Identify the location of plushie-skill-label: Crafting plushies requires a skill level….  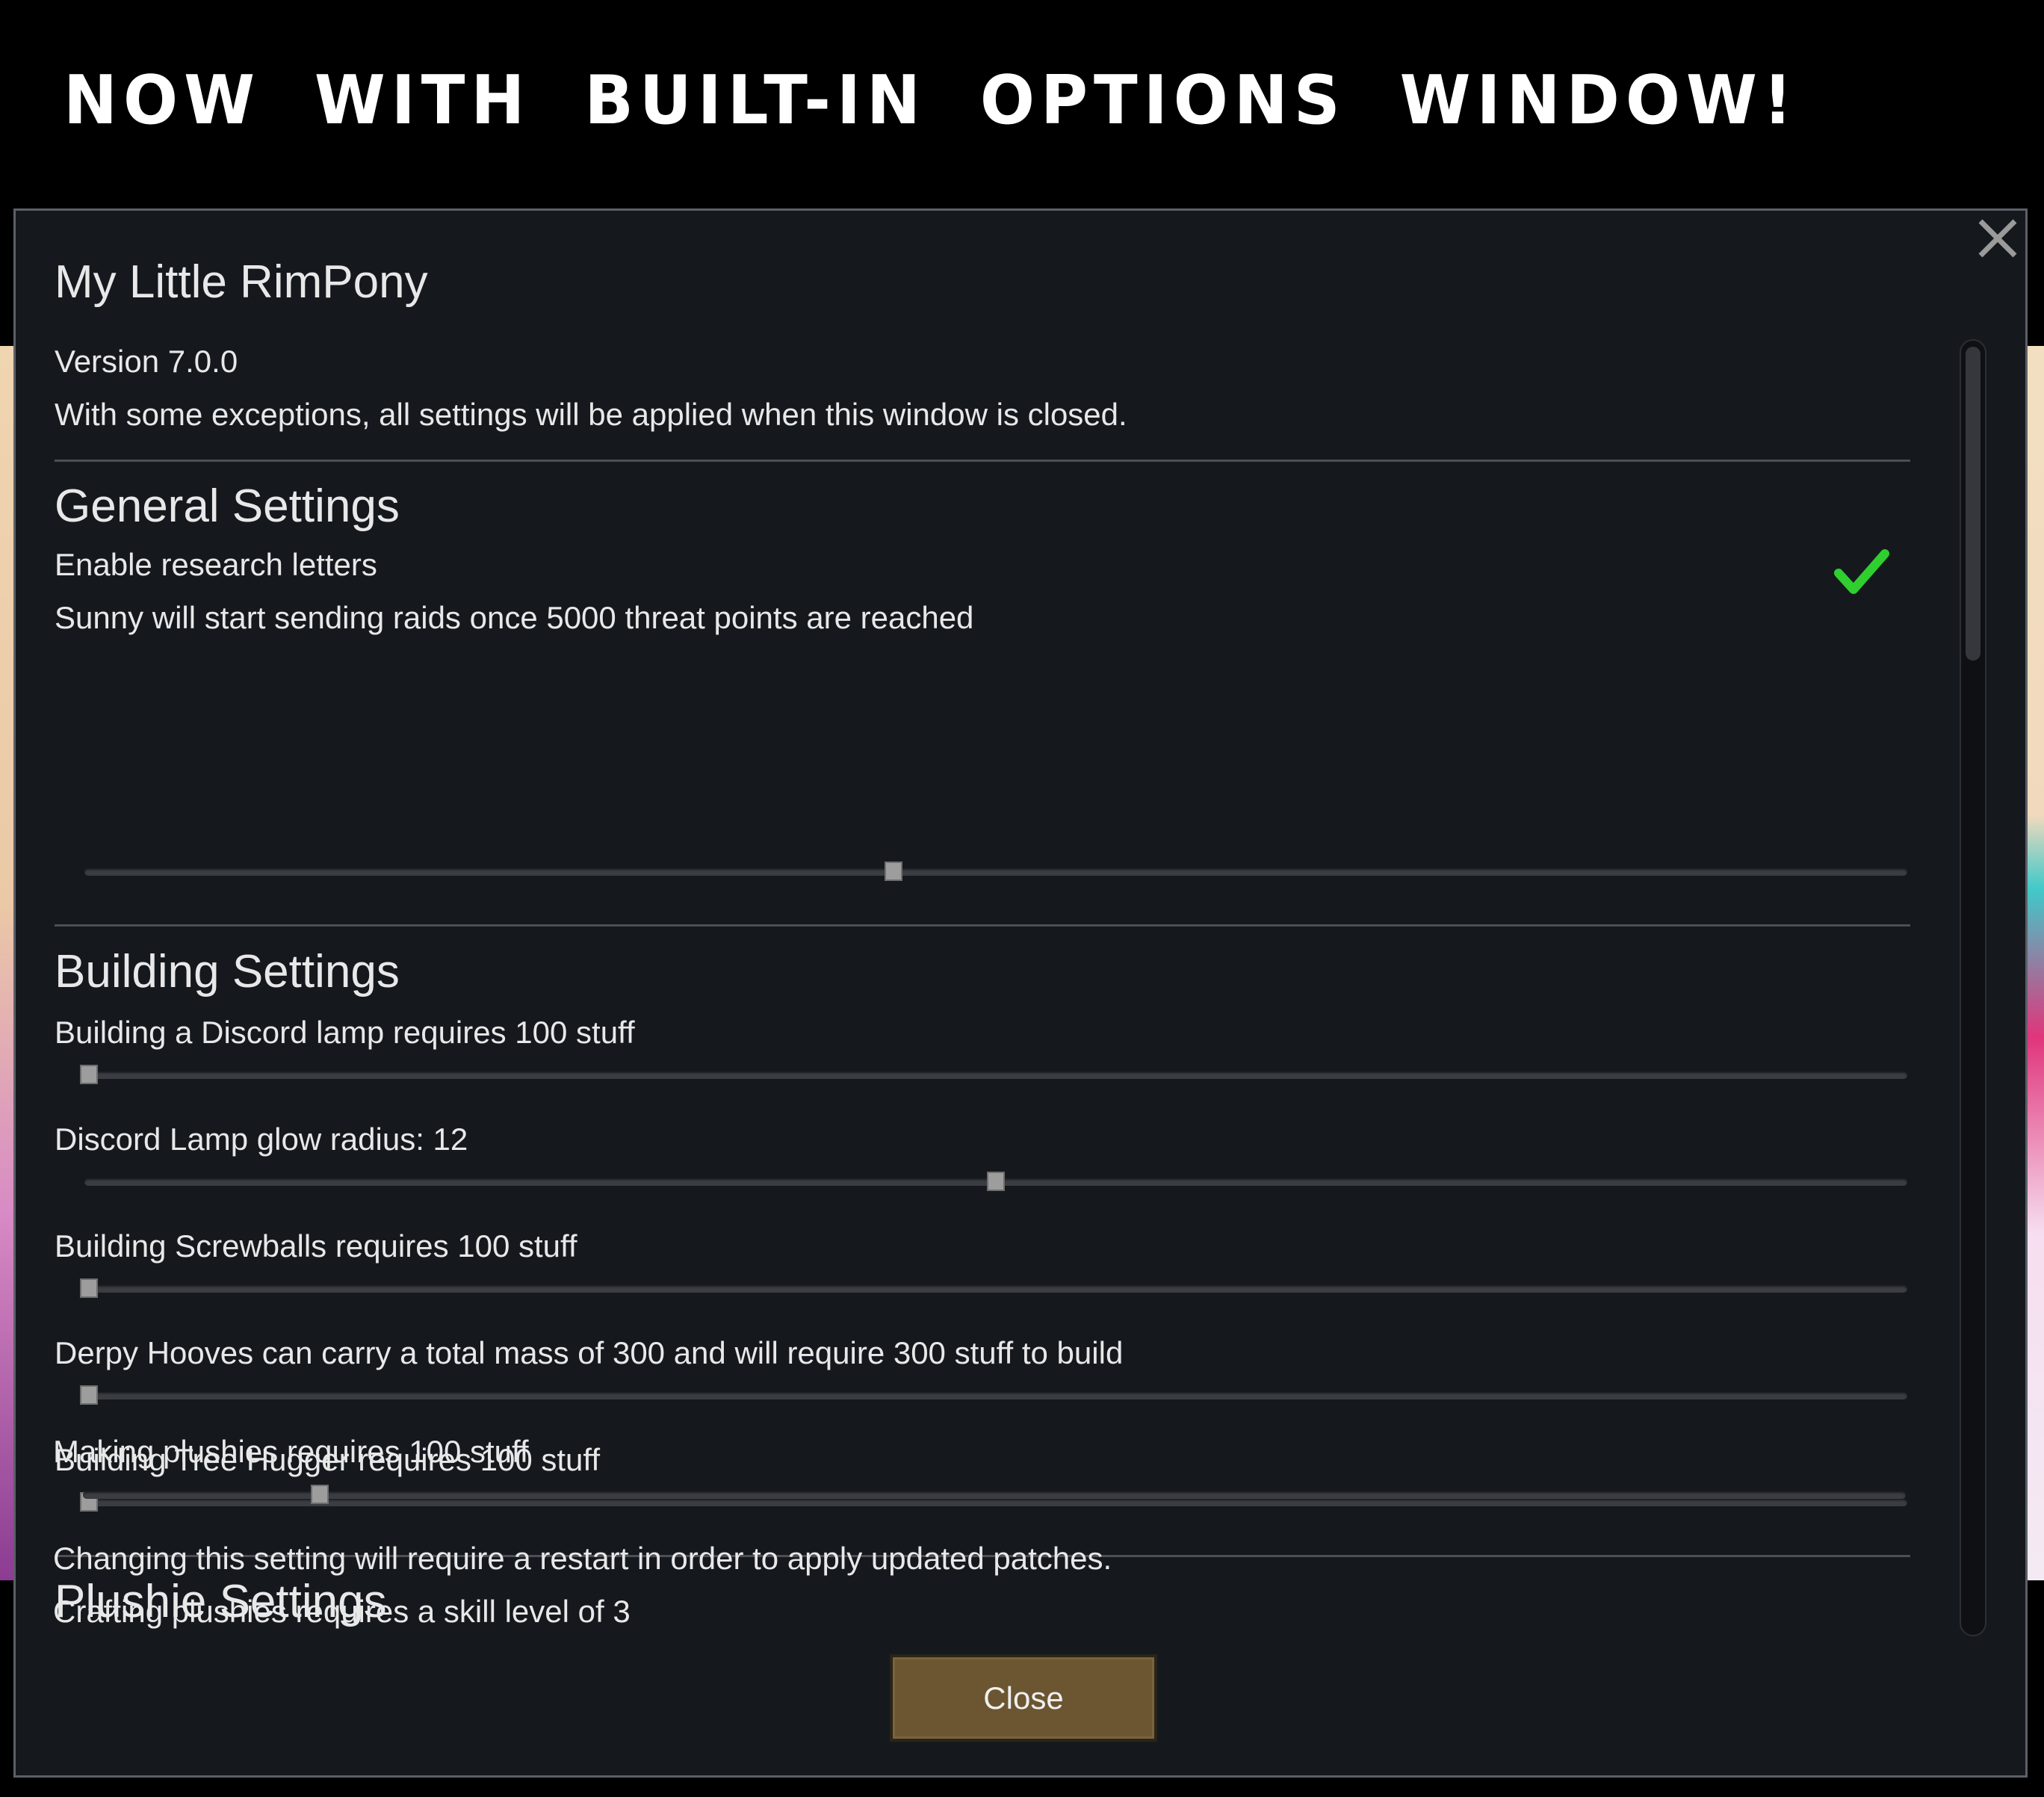
(342, 1611).